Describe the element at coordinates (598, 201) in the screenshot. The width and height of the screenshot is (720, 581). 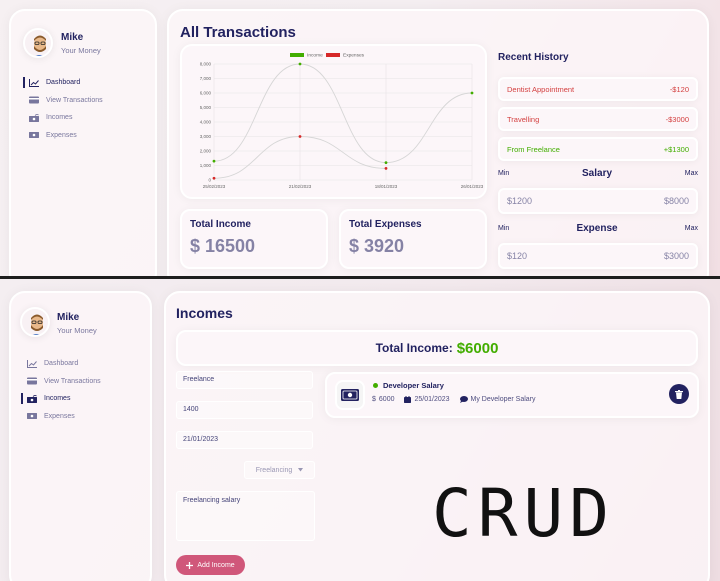
I see `salary-range: $1200 $8000` at that location.